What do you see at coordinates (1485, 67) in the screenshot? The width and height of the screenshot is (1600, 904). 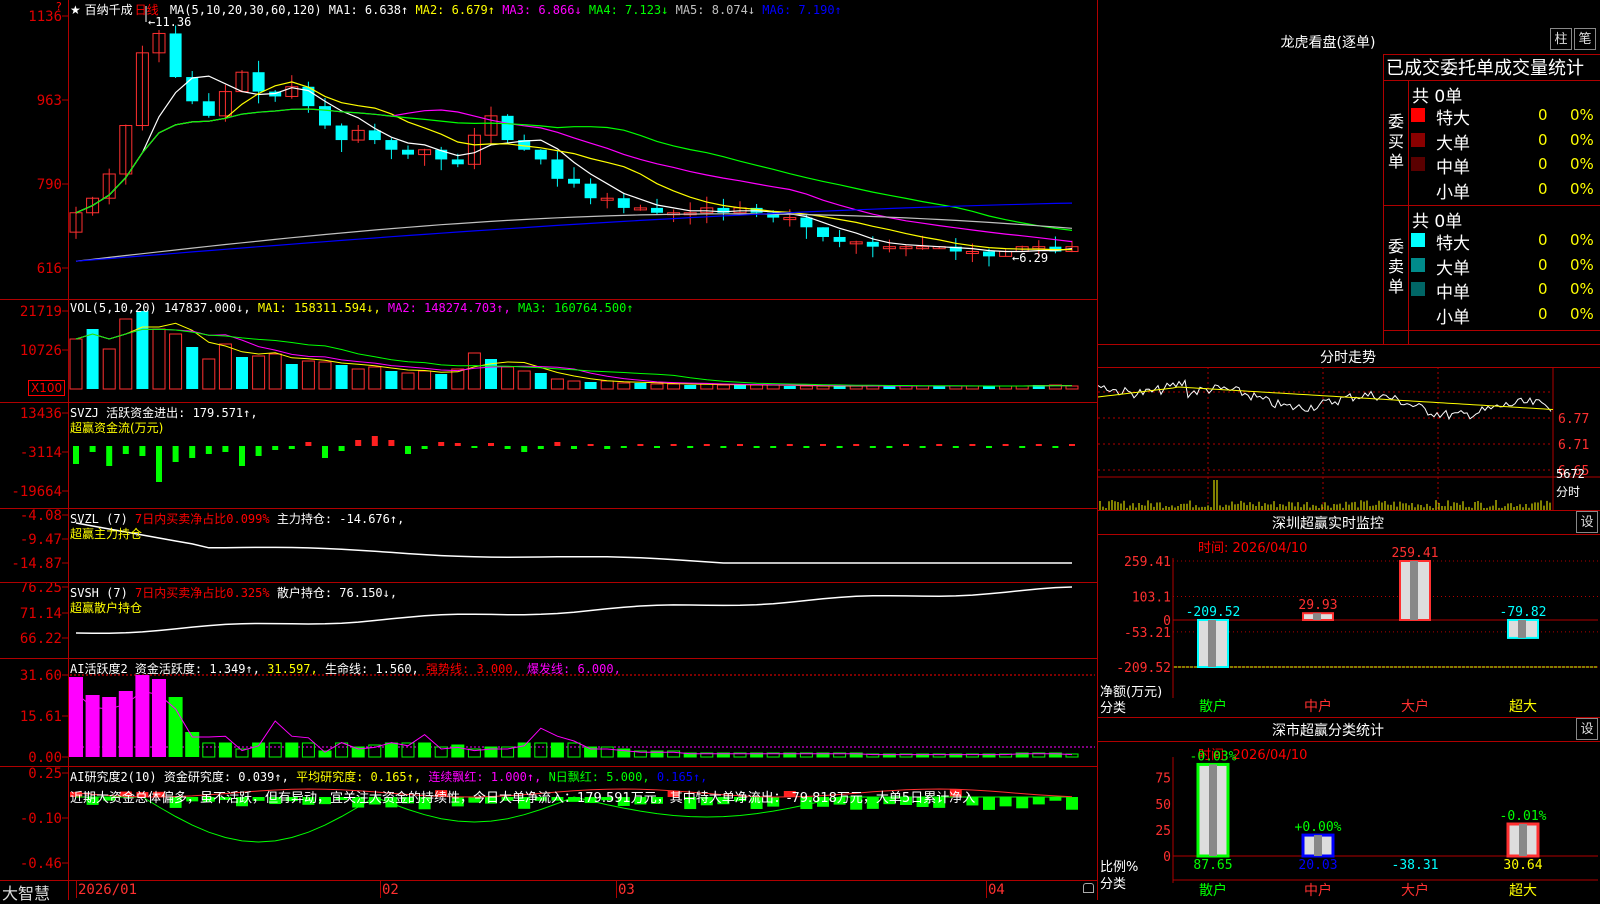 I see `longhu-tabs: 已成交委托单成交量统计` at bounding box center [1485, 67].